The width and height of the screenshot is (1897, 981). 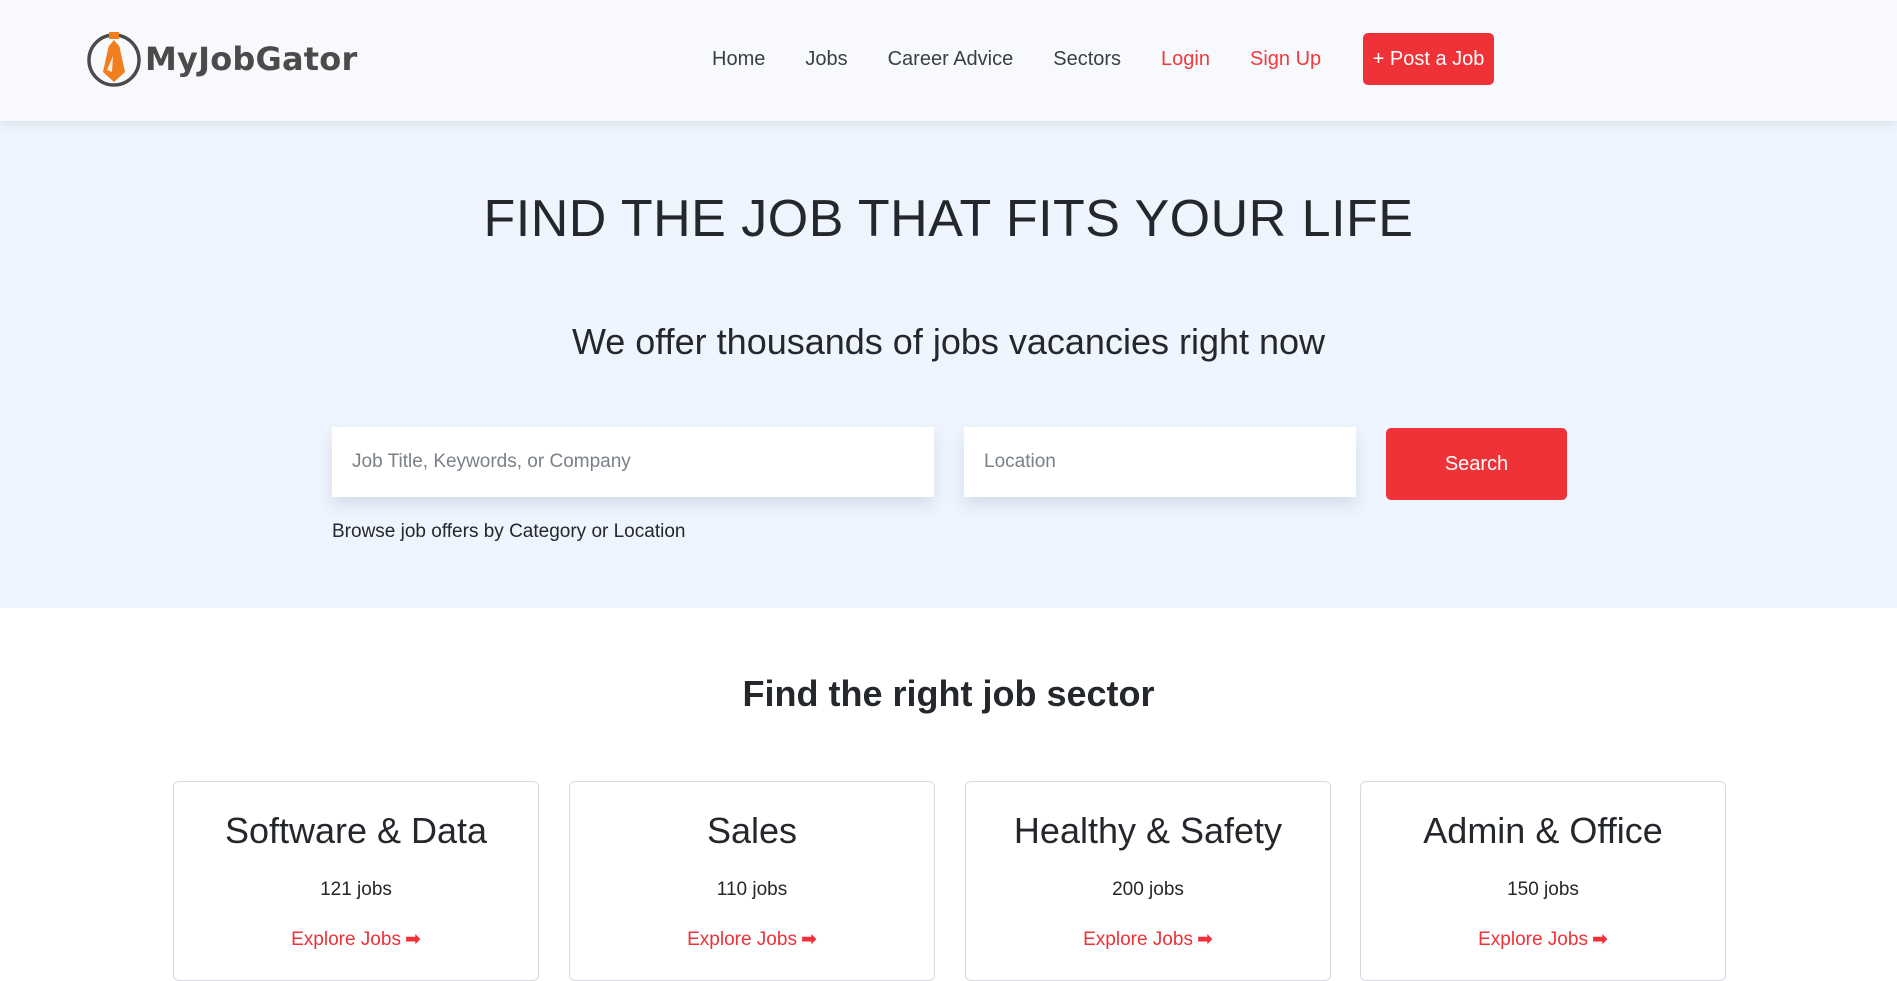 I want to click on nav-login: Login, so click(x=1185, y=59).